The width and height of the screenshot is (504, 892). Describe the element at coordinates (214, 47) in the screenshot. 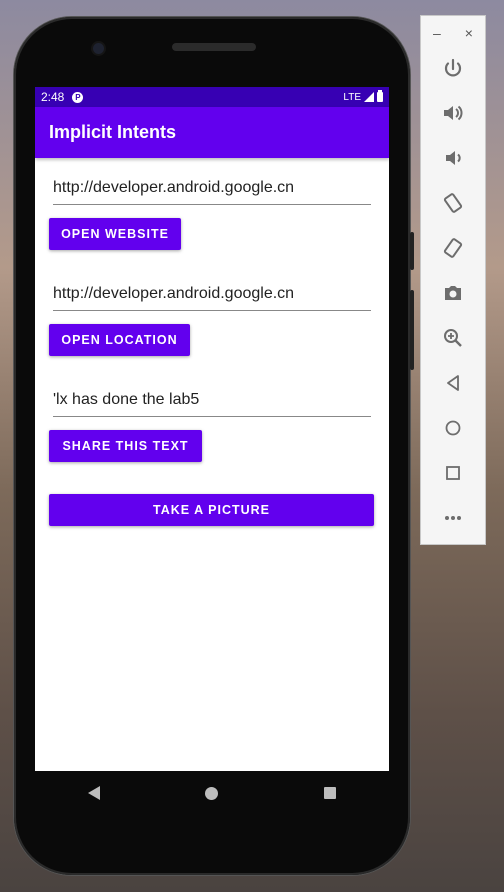

I see `earpiece-speaker` at that location.